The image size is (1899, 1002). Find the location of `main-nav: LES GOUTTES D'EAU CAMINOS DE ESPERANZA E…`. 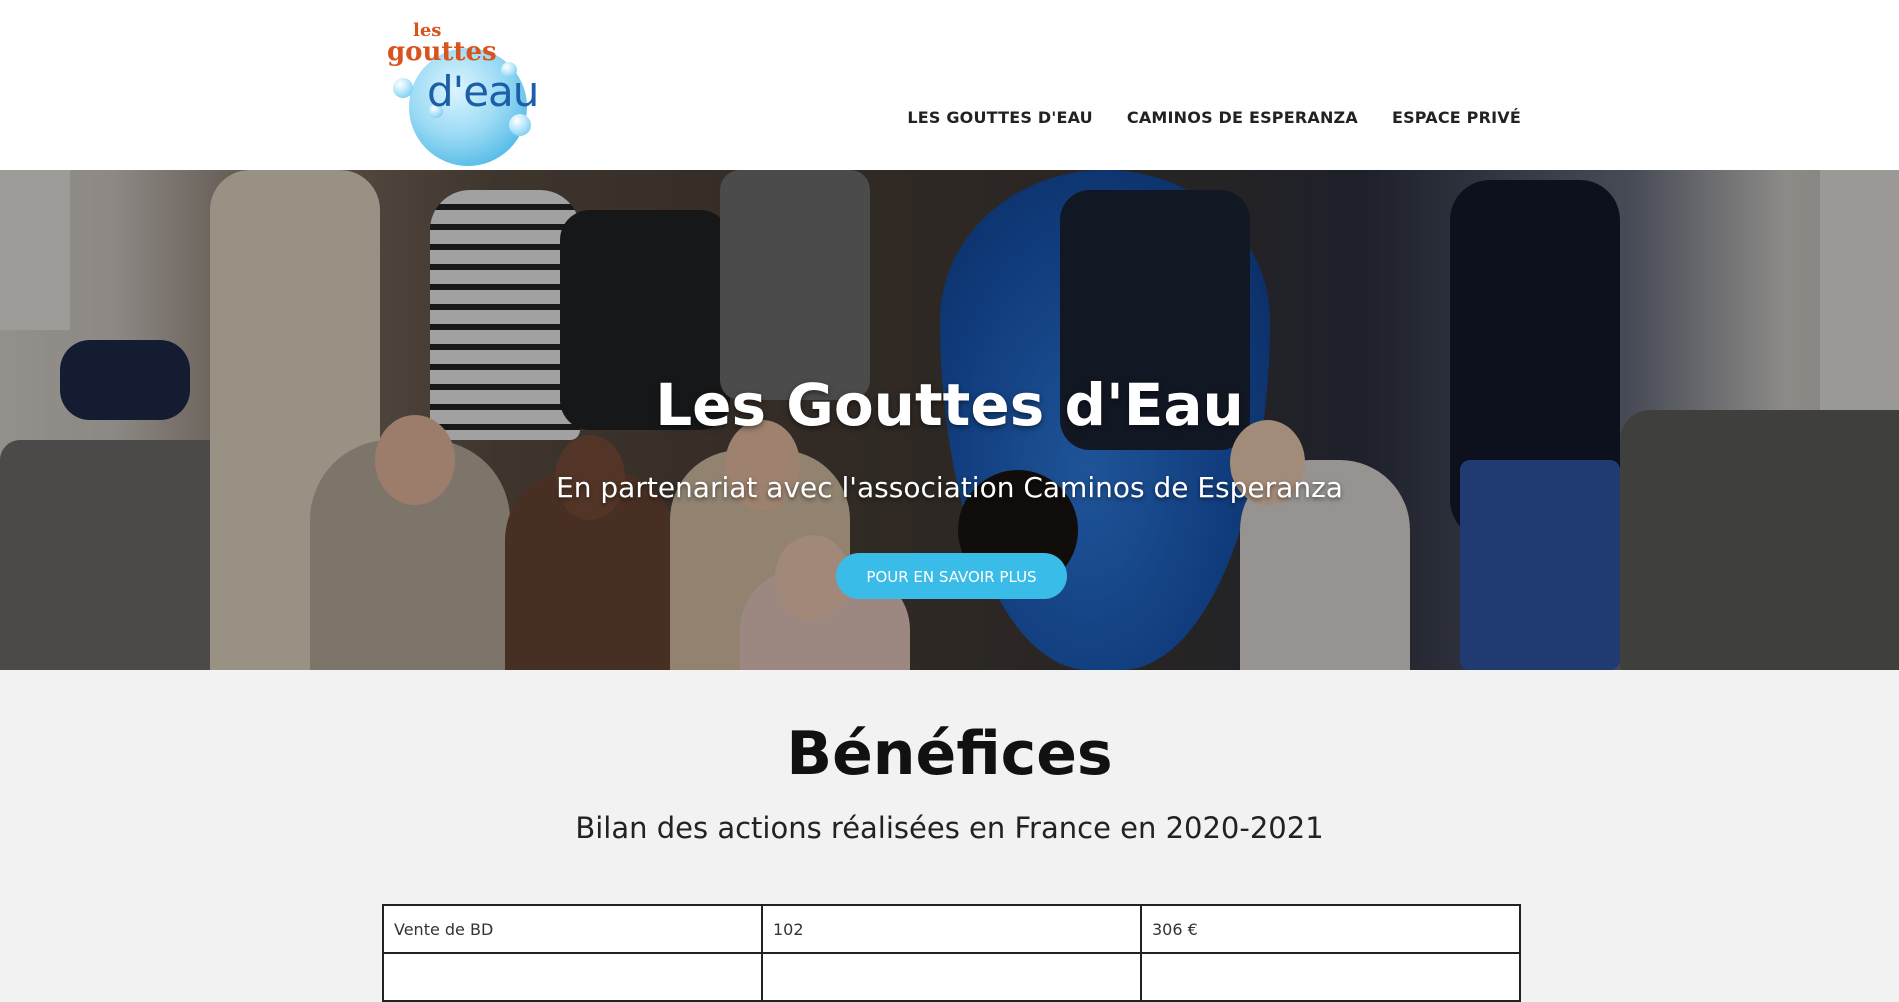

main-nav: LES GOUTTES D'EAU CAMINOS DE ESPERANZA E… is located at coordinates (1214, 117).